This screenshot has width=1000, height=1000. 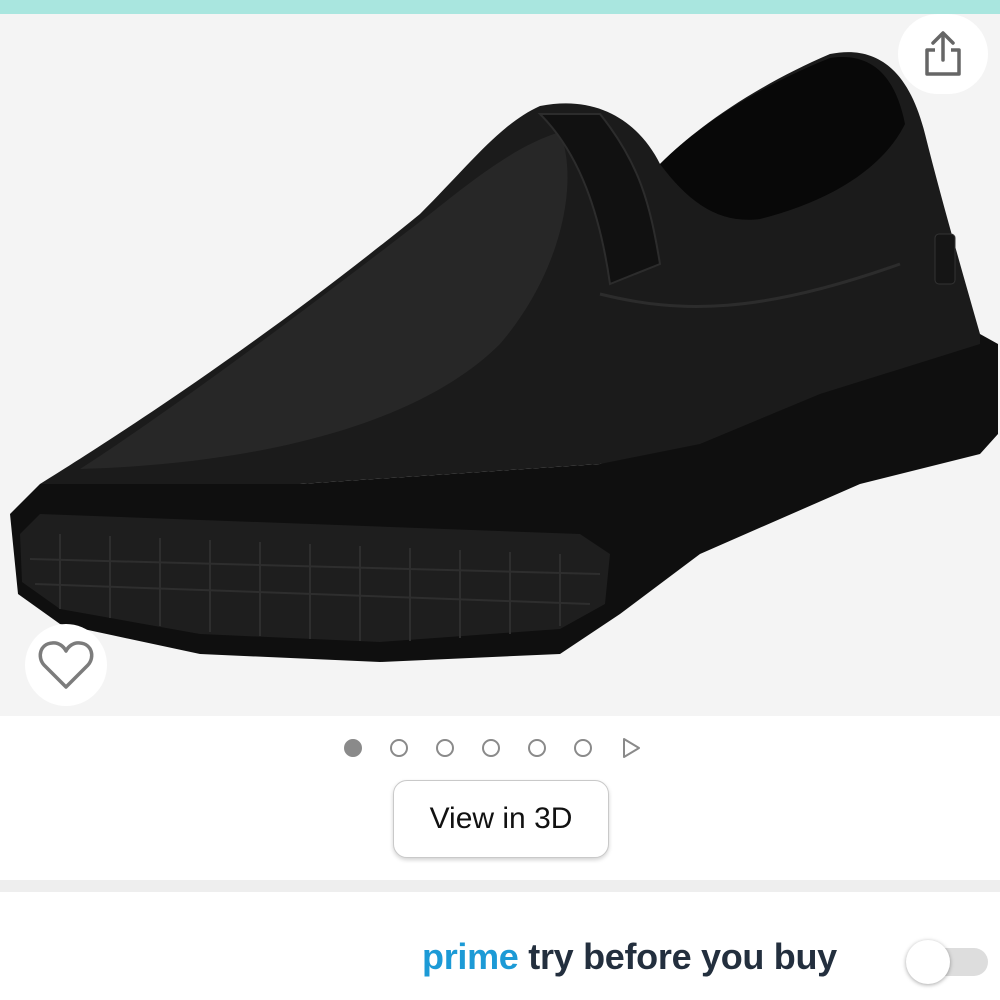 I want to click on view-in-3d-button: View in 3D, so click(x=501, y=819).